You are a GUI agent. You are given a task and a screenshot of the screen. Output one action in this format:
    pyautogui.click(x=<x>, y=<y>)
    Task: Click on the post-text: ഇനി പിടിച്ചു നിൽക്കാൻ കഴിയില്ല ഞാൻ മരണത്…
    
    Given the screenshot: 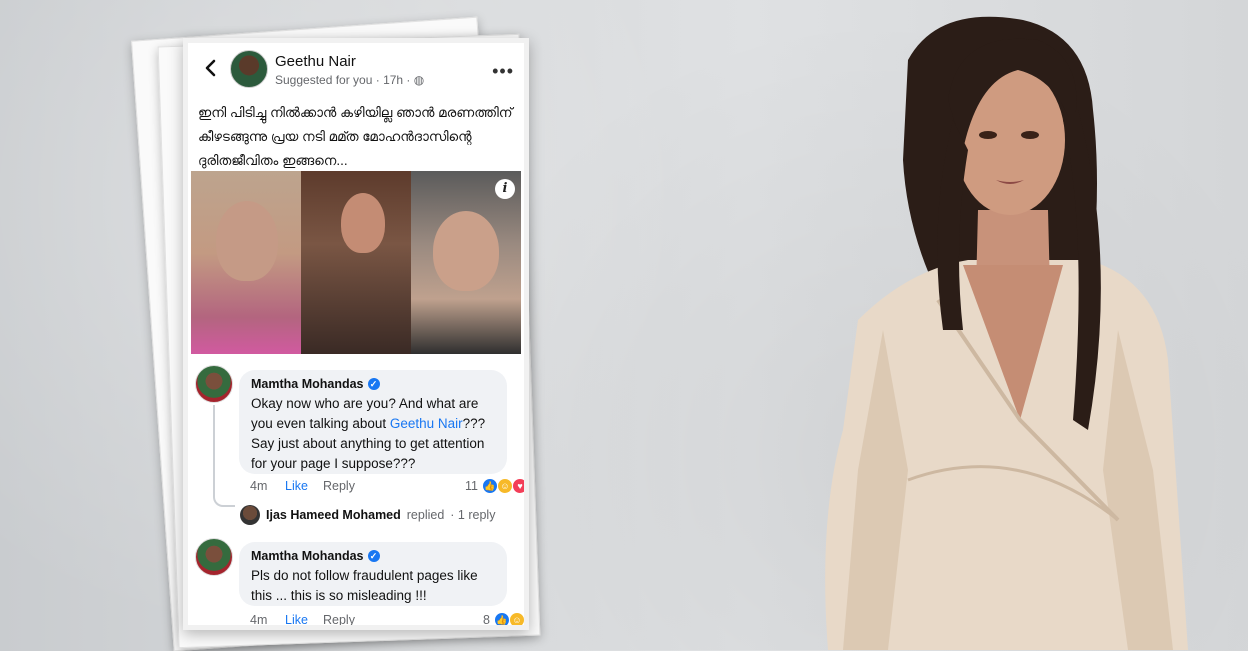 What is the action you would take?
    pyautogui.click(x=358, y=137)
    